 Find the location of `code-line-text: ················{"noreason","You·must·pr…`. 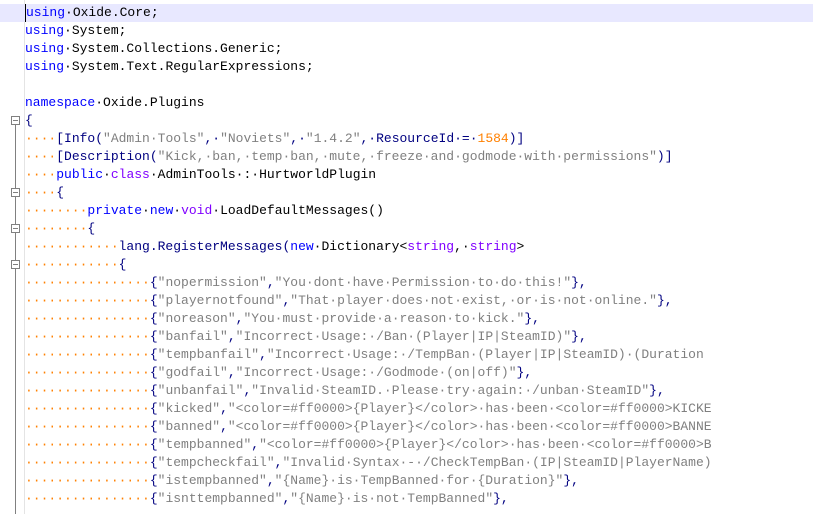

code-line-text: ················{"noreason","You·must·pr… is located at coordinates (282, 319).